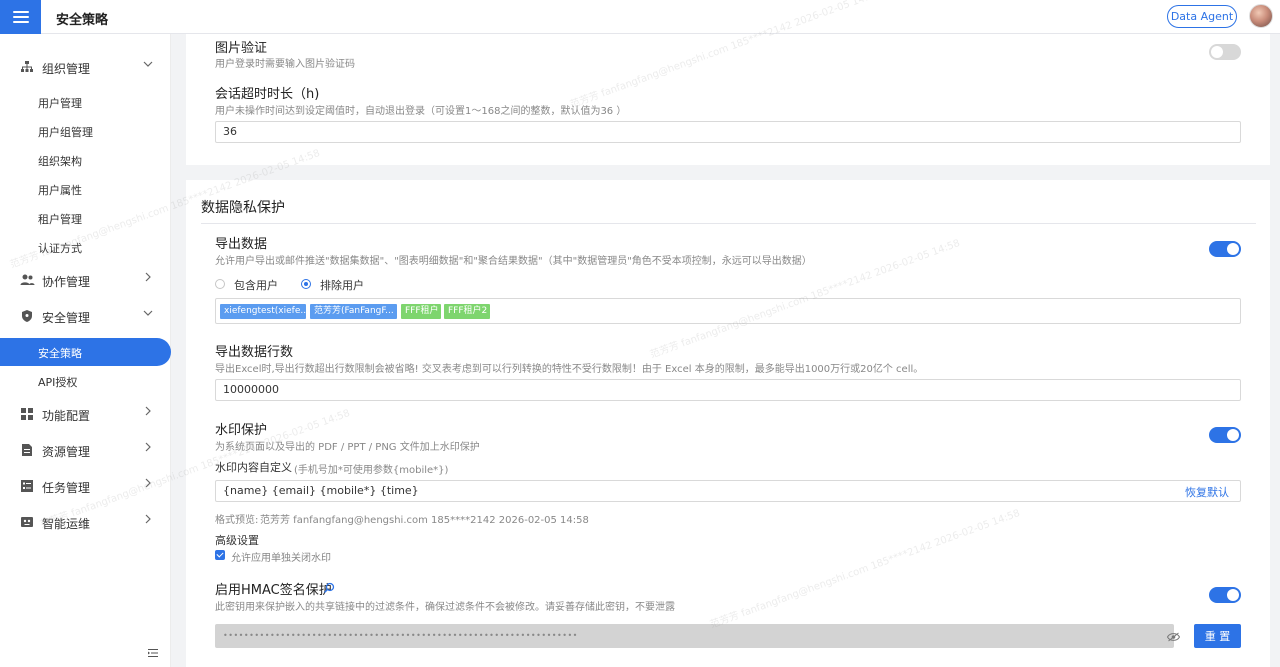  What do you see at coordinates (85, 247) in the screenshot?
I see `sidebar-item-auth-method: 认证方式` at bounding box center [85, 247].